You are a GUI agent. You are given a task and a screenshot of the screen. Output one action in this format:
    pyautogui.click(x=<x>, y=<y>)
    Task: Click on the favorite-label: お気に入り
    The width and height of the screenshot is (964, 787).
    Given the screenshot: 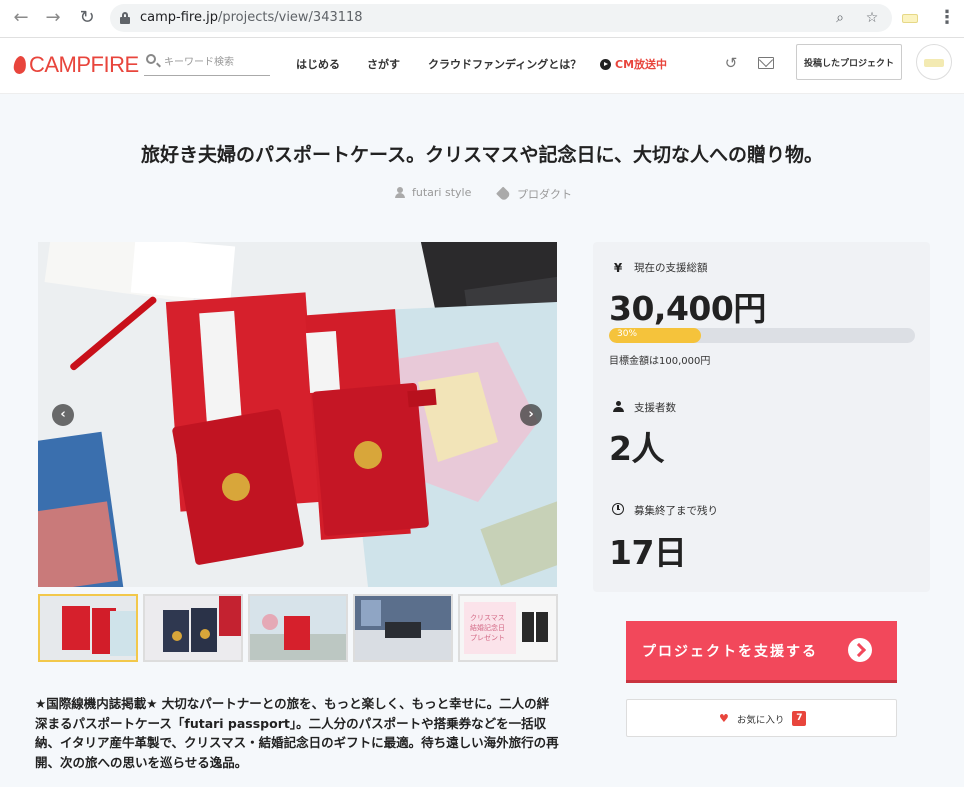 What is the action you would take?
    pyautogui.click(x=760, y=720)
    